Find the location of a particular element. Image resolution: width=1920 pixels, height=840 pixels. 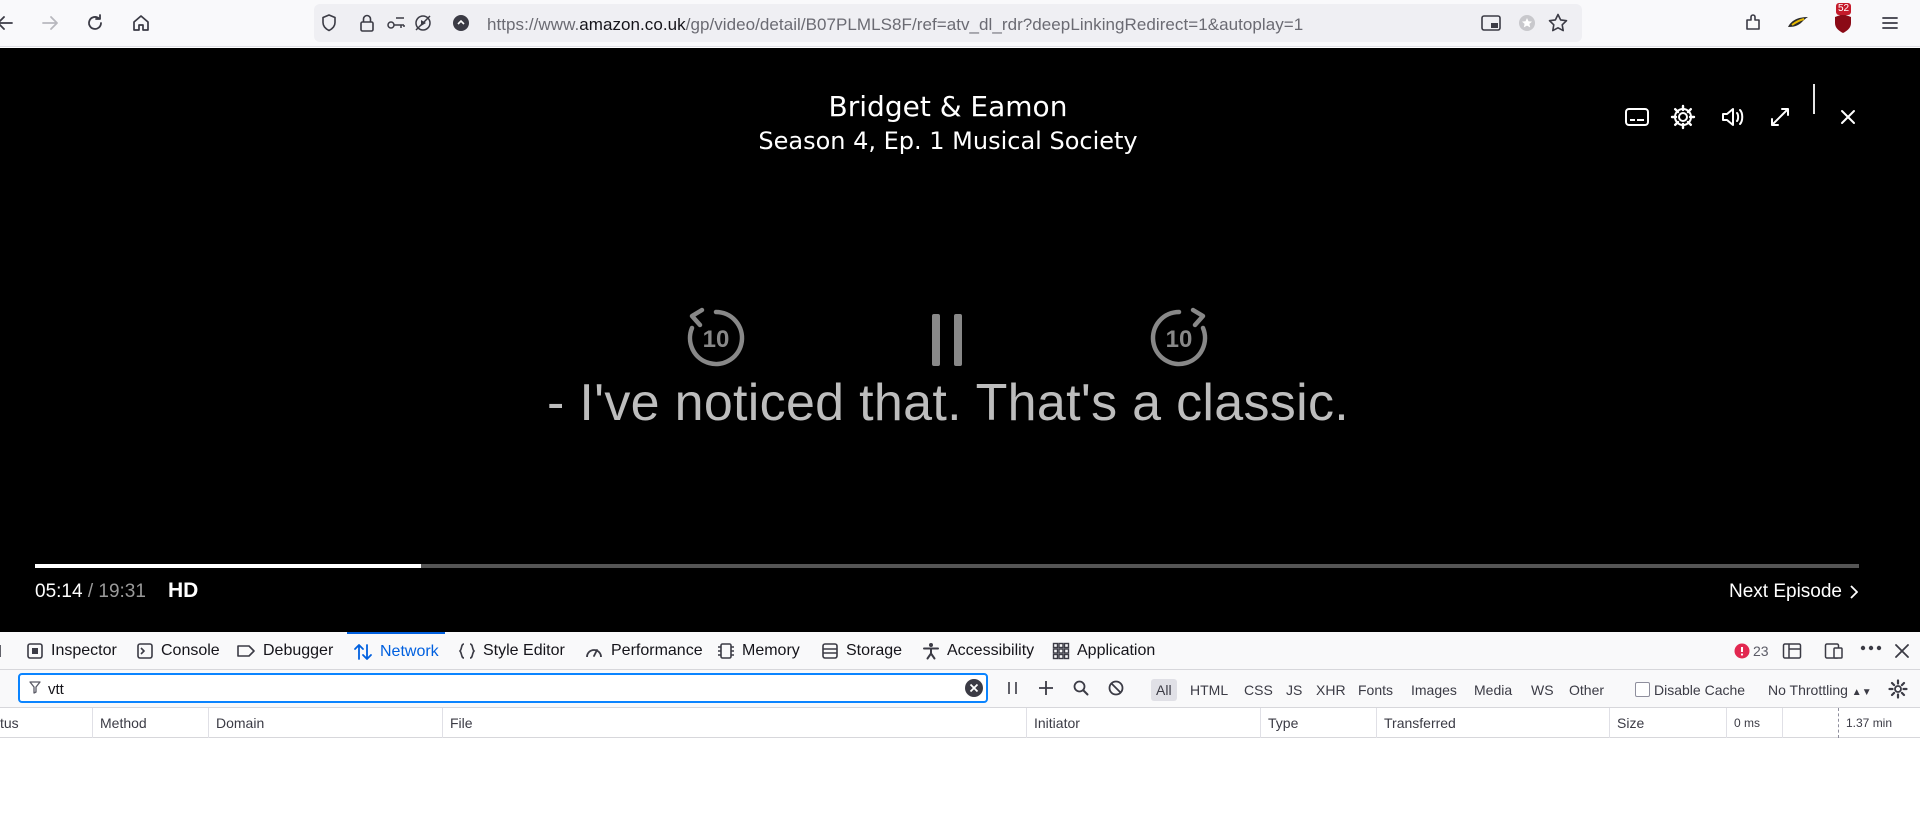

more-options-icon is located at coordinates (1871, 648).